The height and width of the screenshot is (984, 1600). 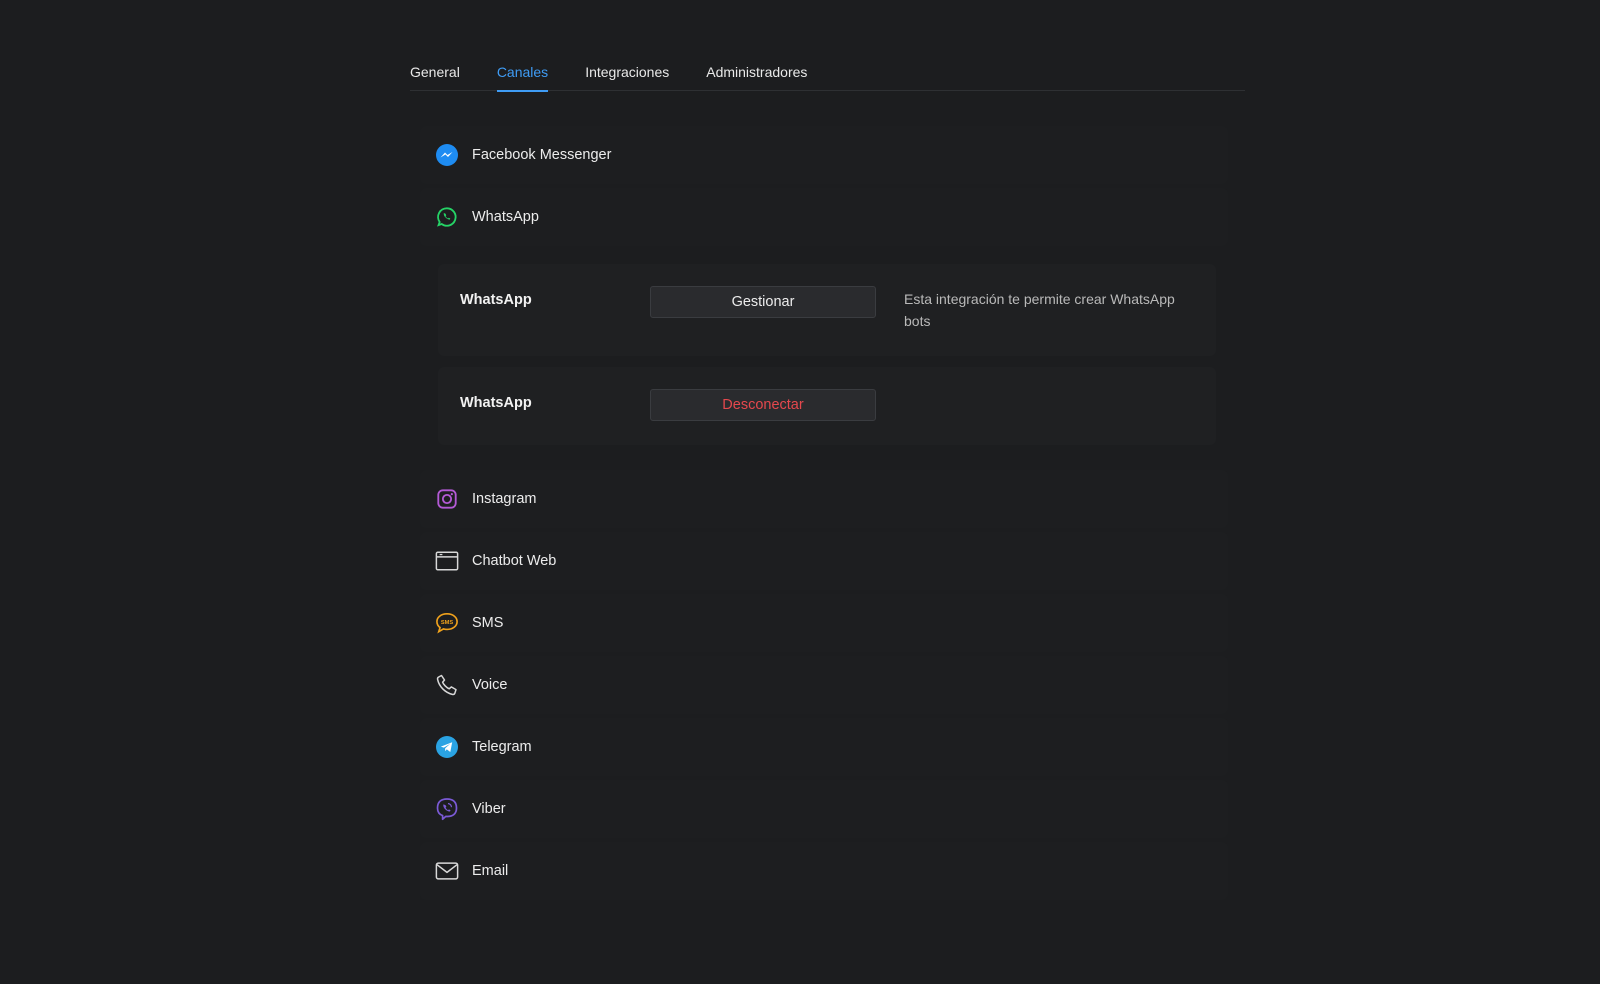 I want to click on channel-instagram: Instagram, so click(x=824, y=499).